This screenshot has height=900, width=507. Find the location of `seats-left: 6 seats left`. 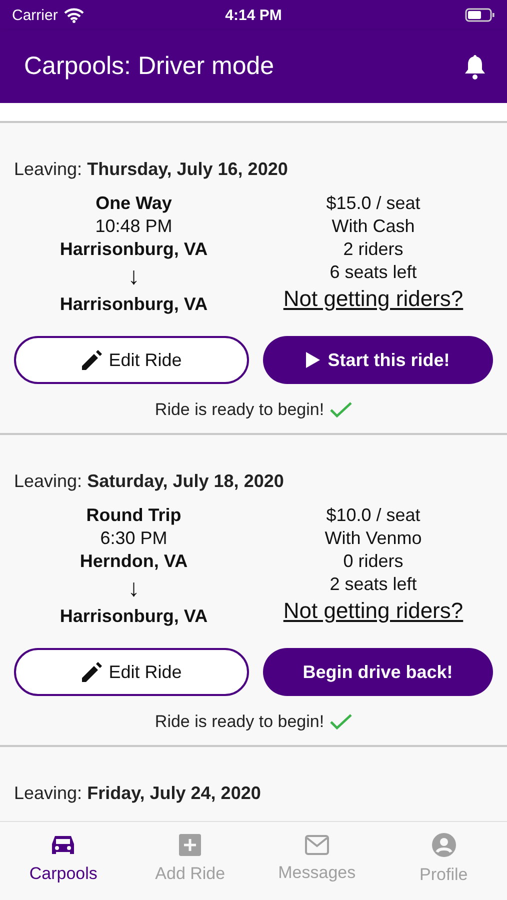

seats-left: 6 seats left is located at coordinates (373, 272).